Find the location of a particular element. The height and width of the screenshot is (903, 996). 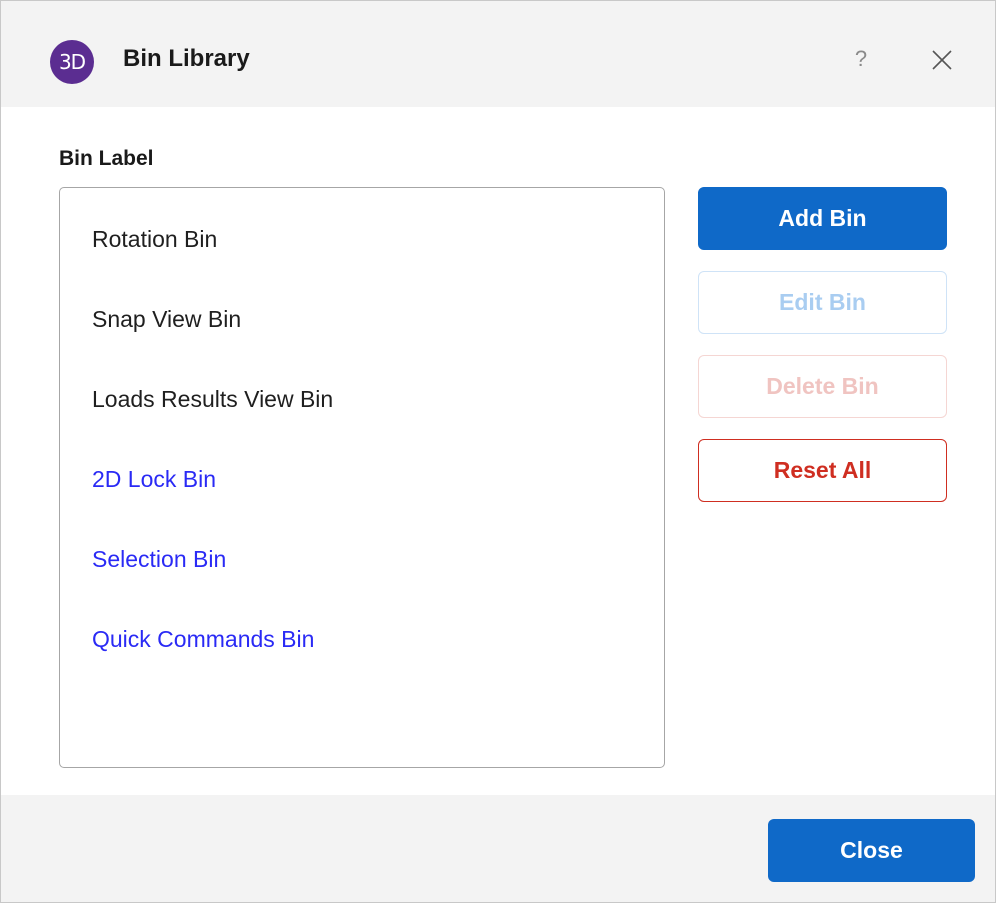

dialog-title: Bin Library is located at coordinates (186, 58).